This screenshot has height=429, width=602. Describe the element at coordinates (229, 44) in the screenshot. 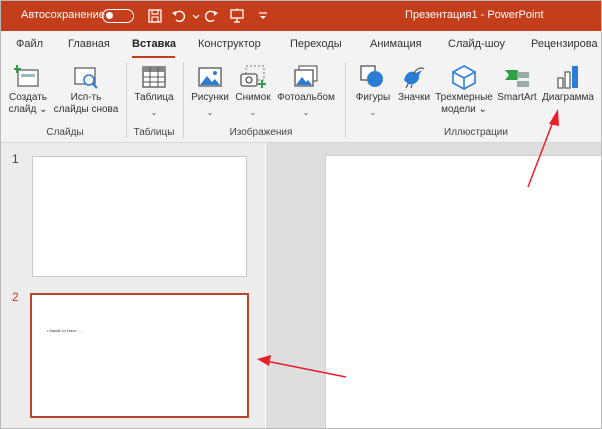

I see `tab-design: Конструктор` at that location.